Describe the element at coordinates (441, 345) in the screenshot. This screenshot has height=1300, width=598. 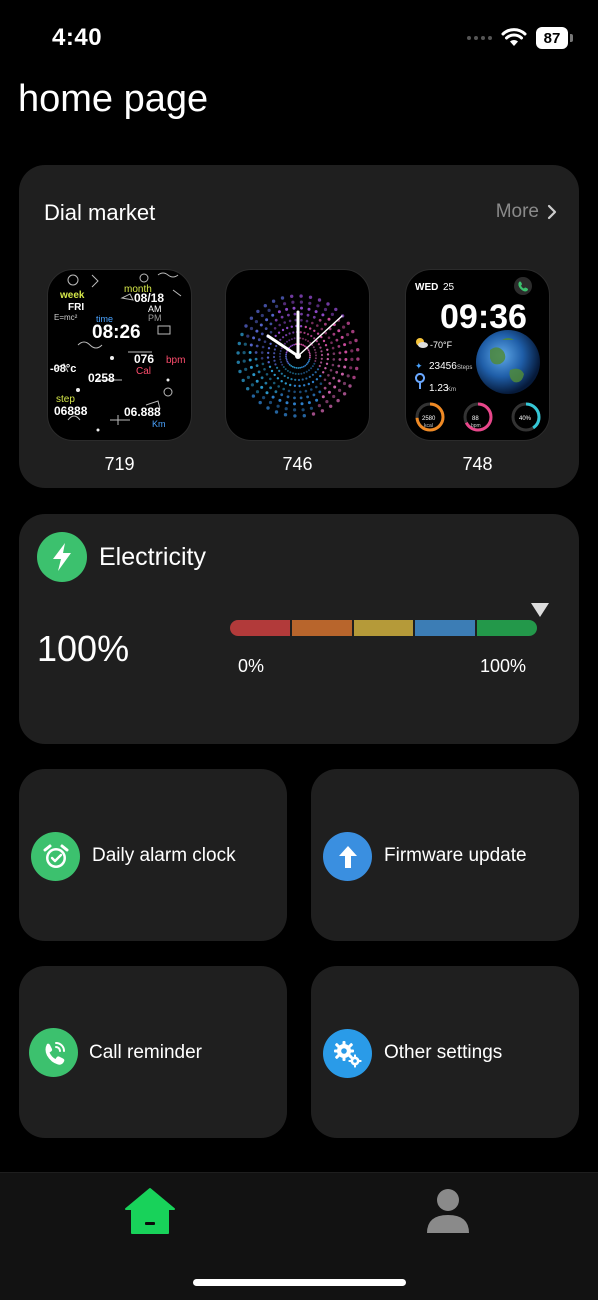
I see `earth-temp: -70°F` at that location.